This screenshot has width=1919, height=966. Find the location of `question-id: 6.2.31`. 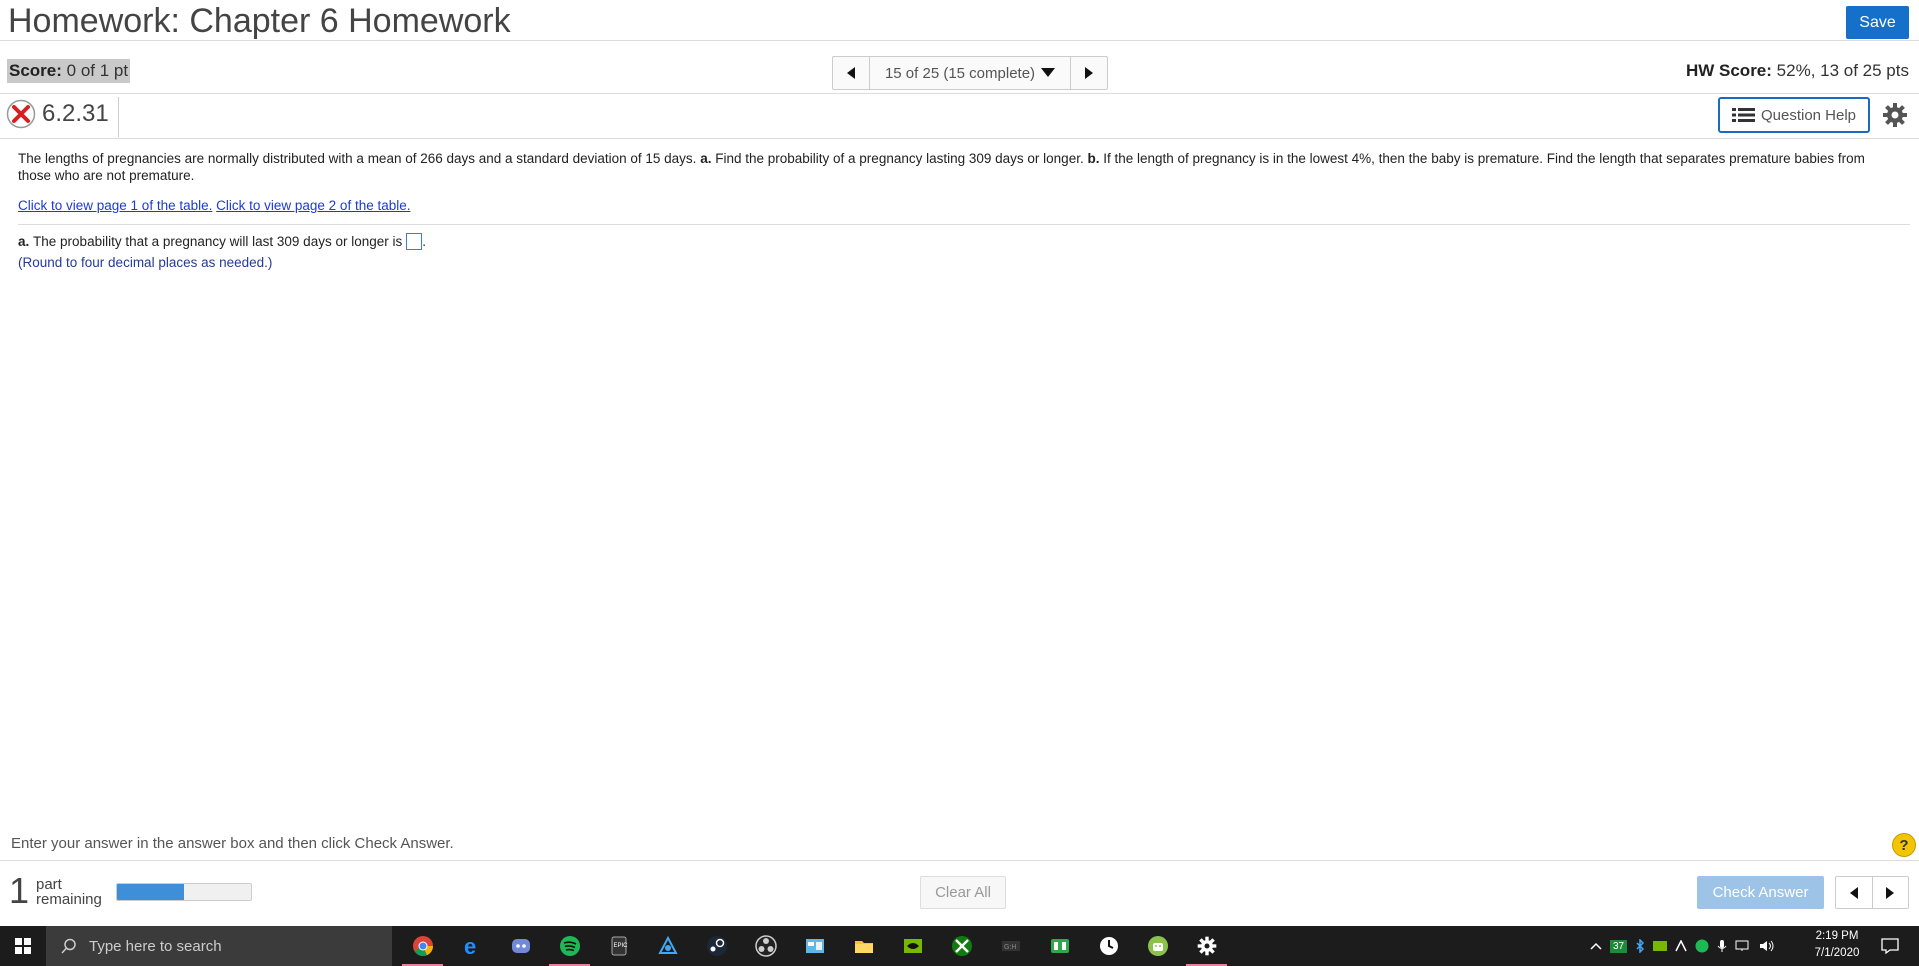

question-id: 6.2.31 is located at coordinates (57, 114).